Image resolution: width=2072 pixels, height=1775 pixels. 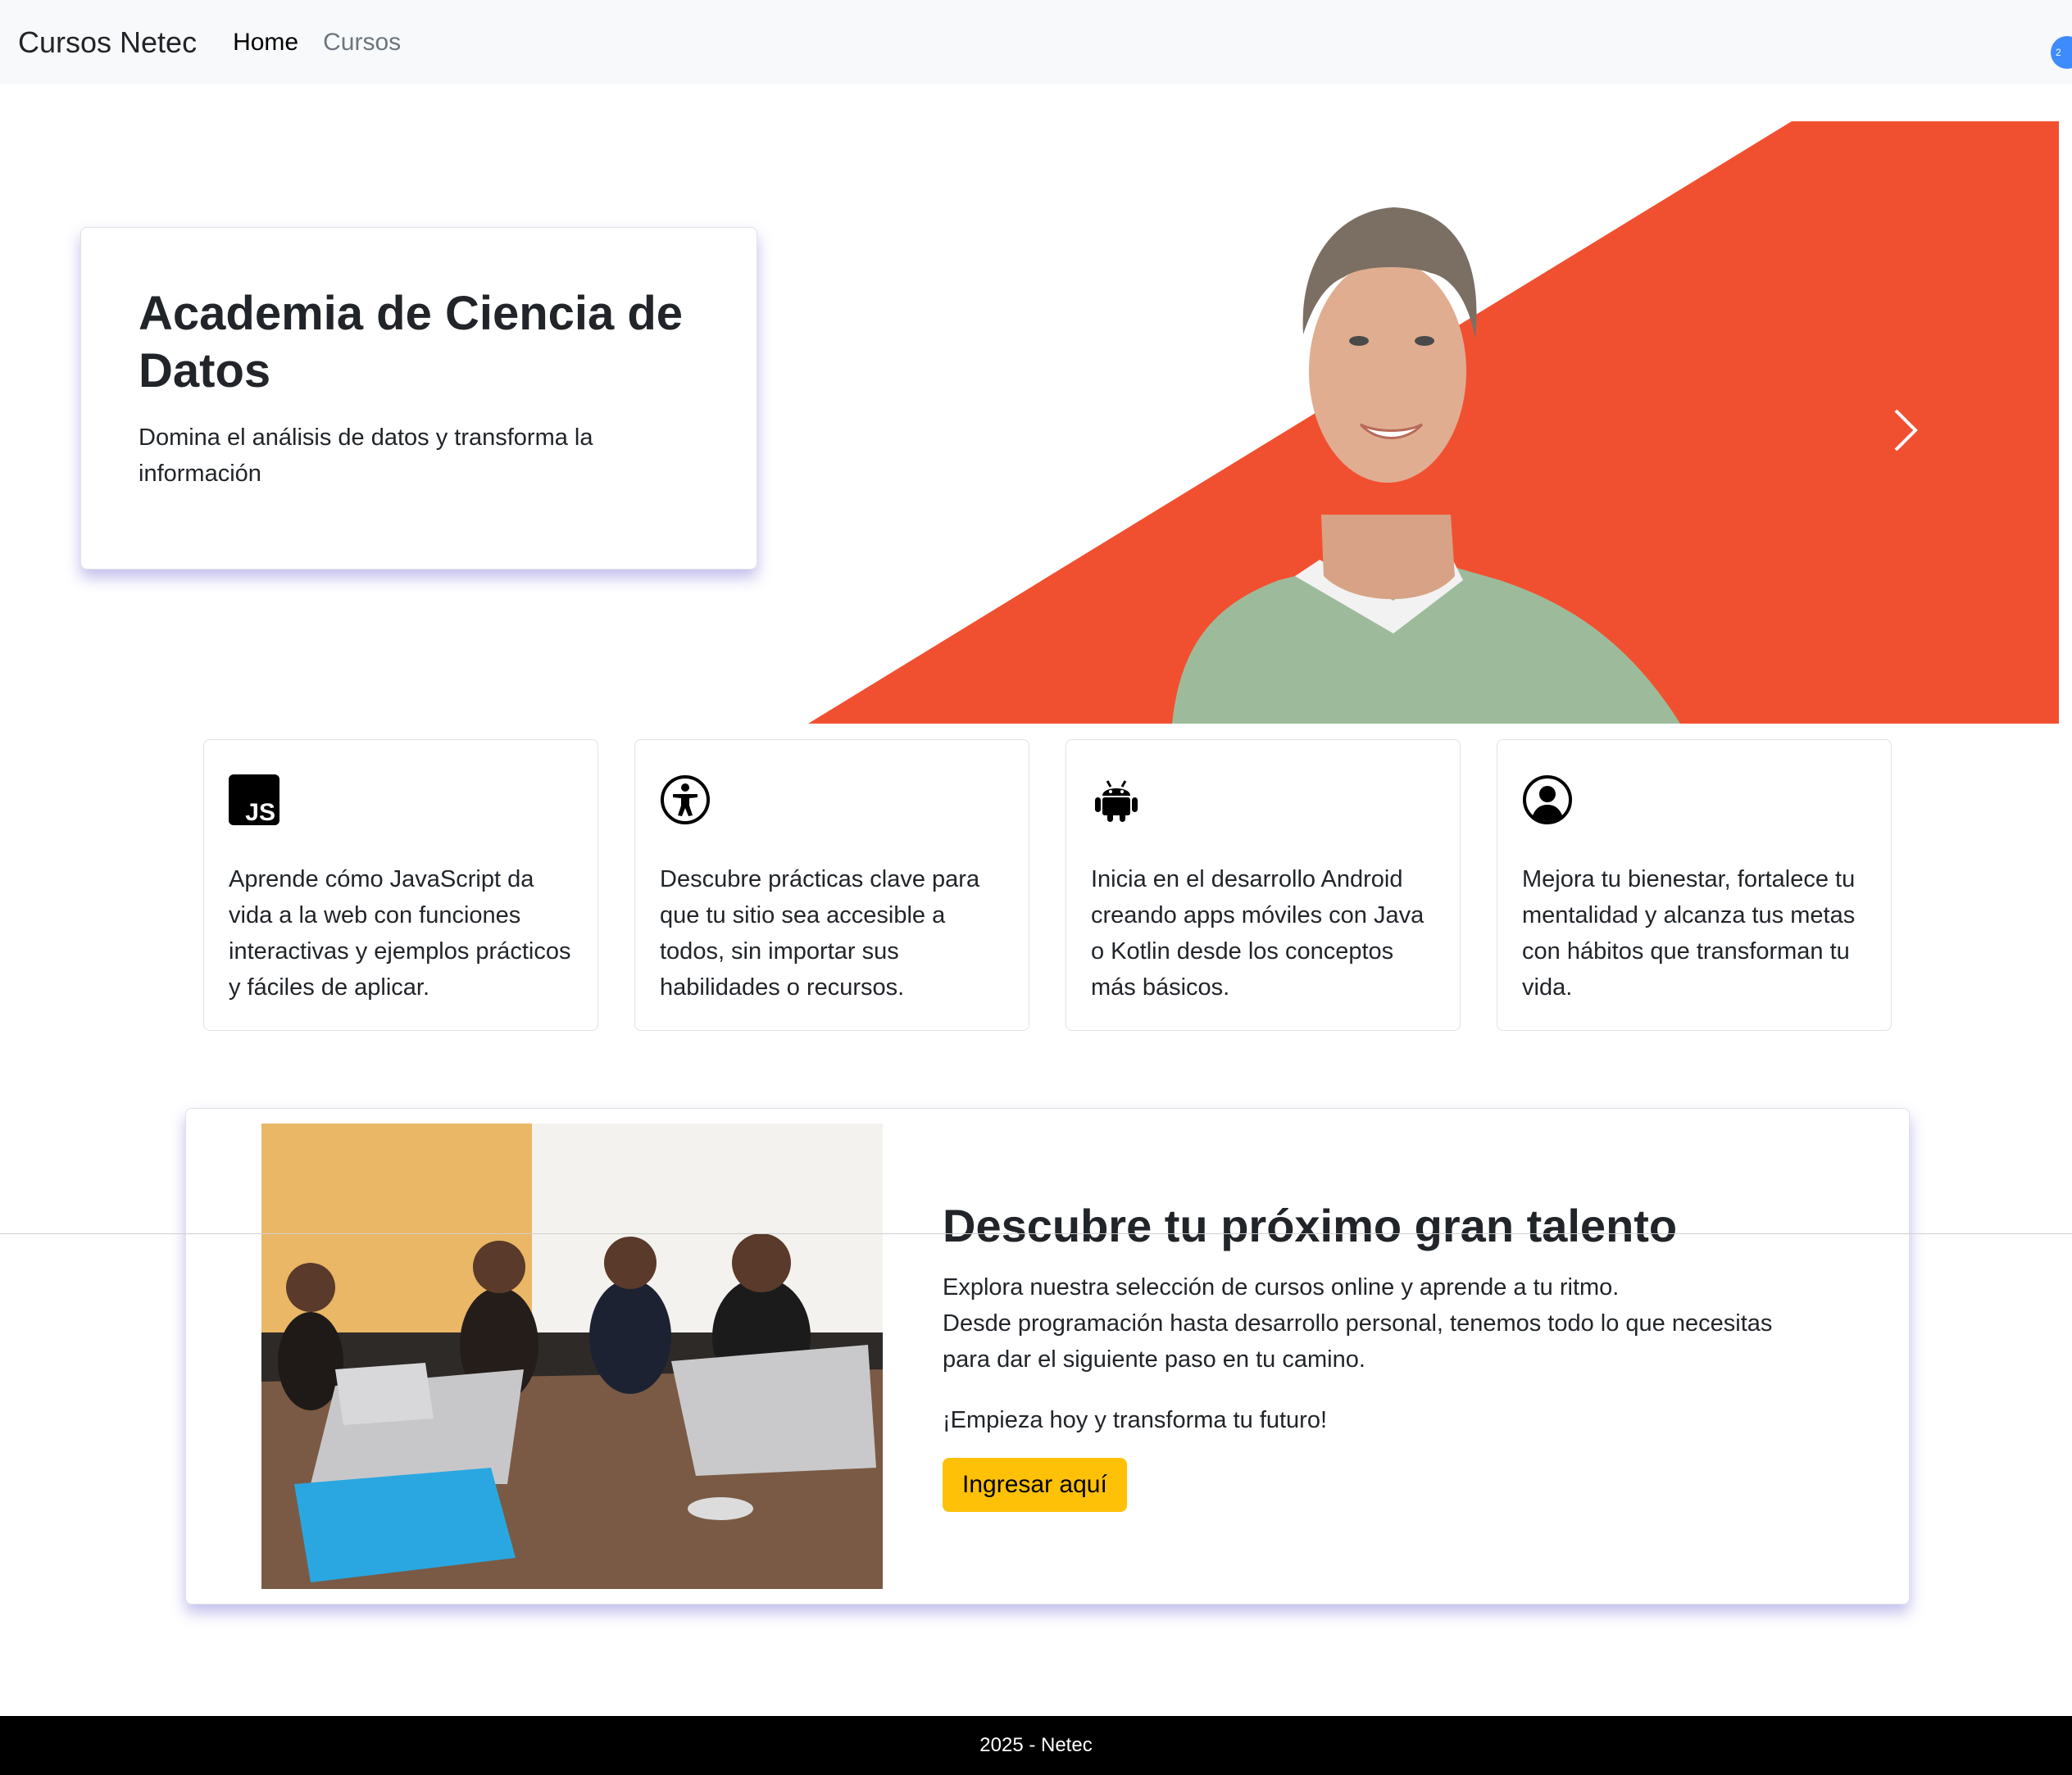 What do you see at coordinates (1036, 42) in the screenshot?
I see `navbar: Cursos Netec Home Cursos 2` at bounding box center [1036, 42].